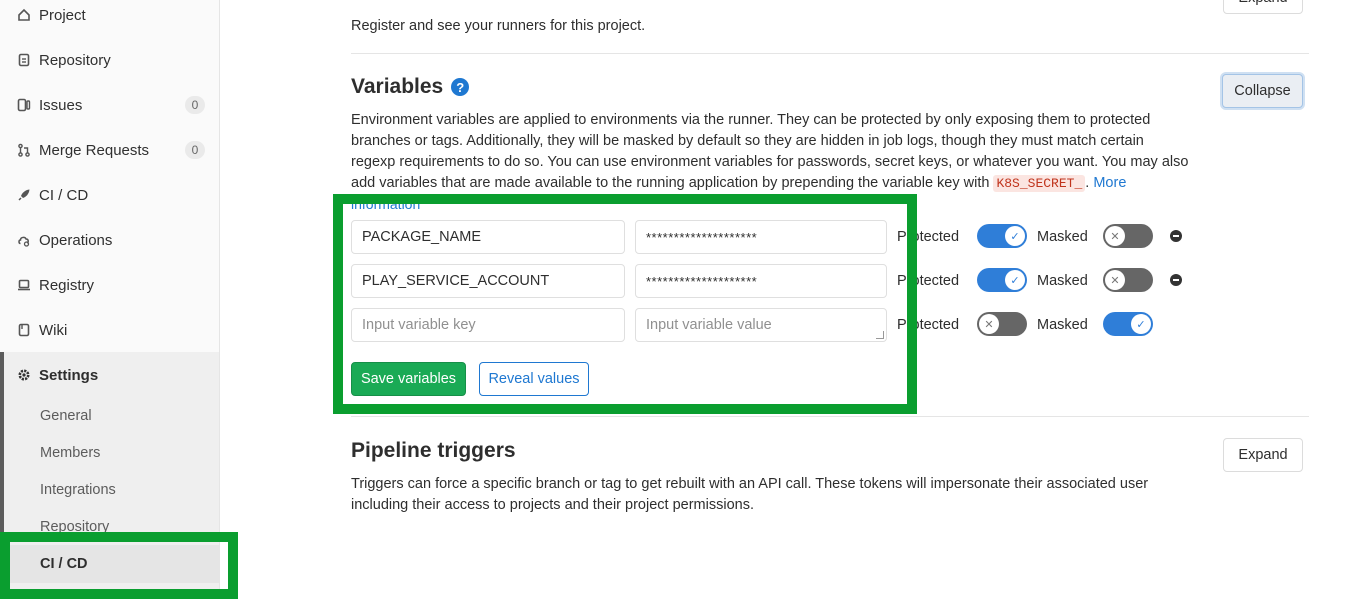 This screenshot has width=1350, height=599. Describe the element at coordinates (109, 18) in the screenshot. I see `sidebar-item-project: Project` at that location.